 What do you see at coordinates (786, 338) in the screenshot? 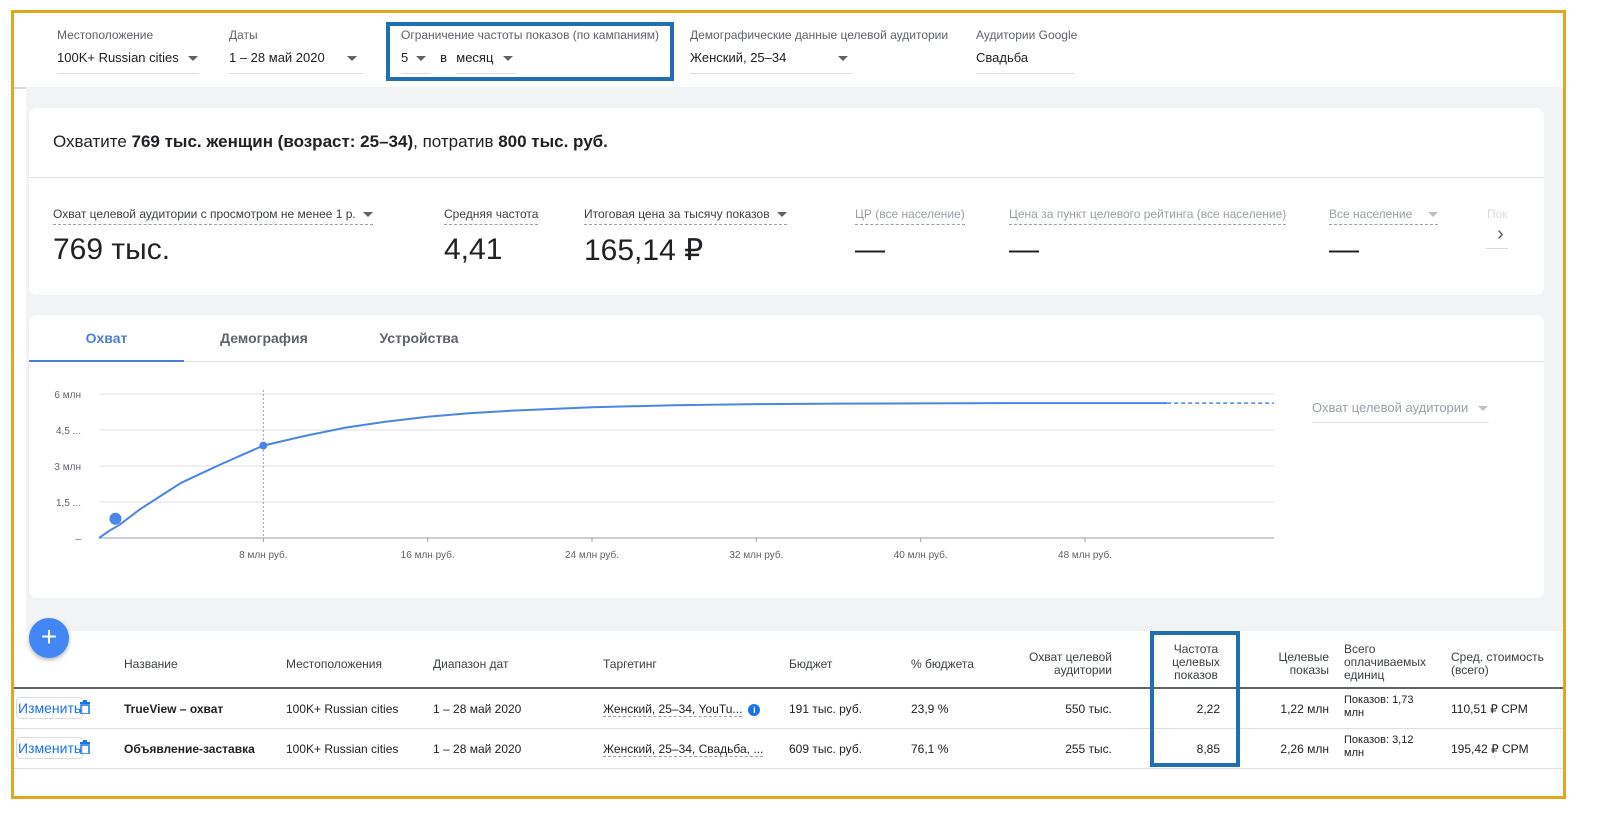
I see `tabs-bar: Охват Демография Устройства` at bounding box center [786, 338].